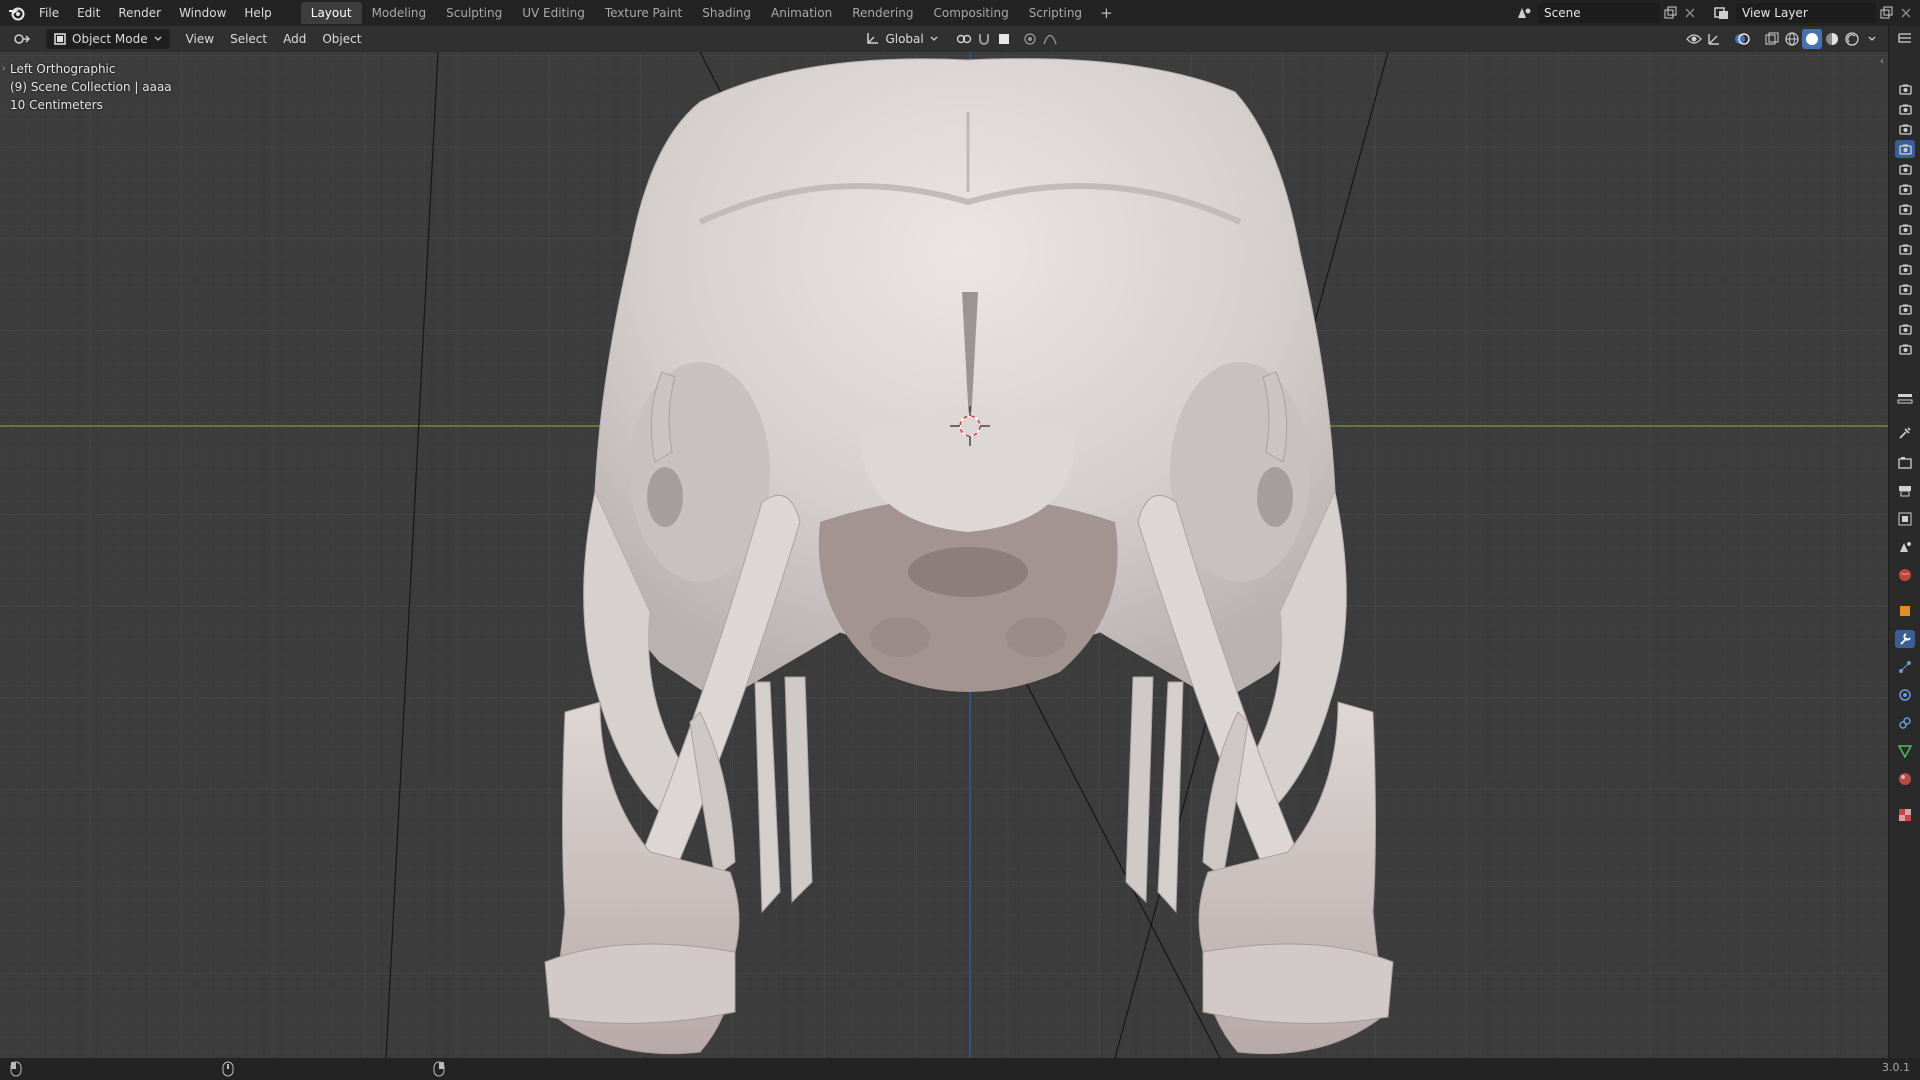 The width and height of the screenshot is (1920, 1080). What do you see at coordinates (1004, 39) in the screenshot?
I see `snap-target-icon` at bounding box center [1004, 39].